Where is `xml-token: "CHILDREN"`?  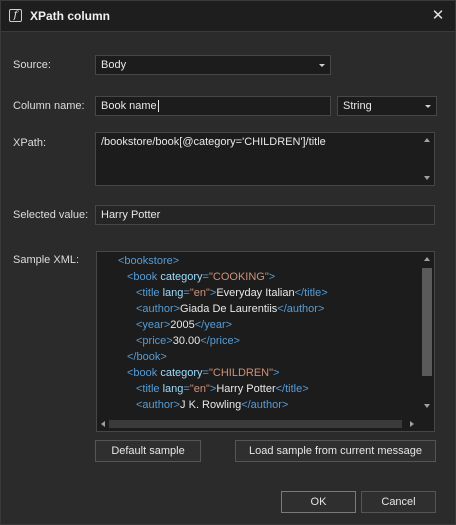
xml-token: "CHILDREN" is located at coordinates (241, 373).